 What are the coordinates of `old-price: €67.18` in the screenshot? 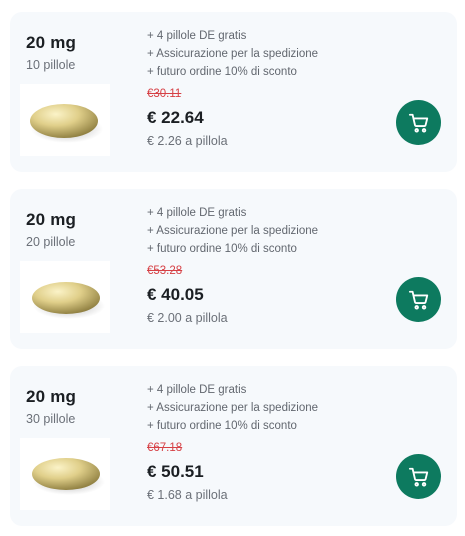 It's located at (165, 448).